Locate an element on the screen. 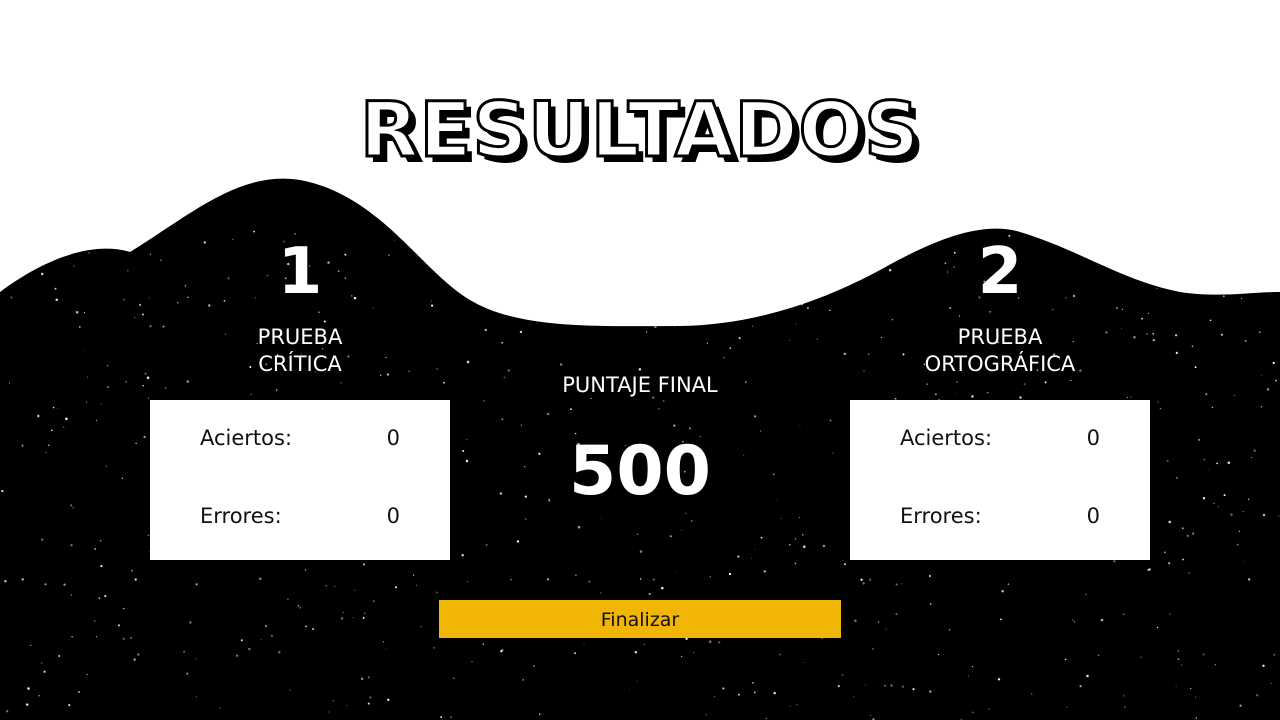 The width and height of the screenshot is (1280, 720). test2-number: 2 is located at coordinates (1000, 272).